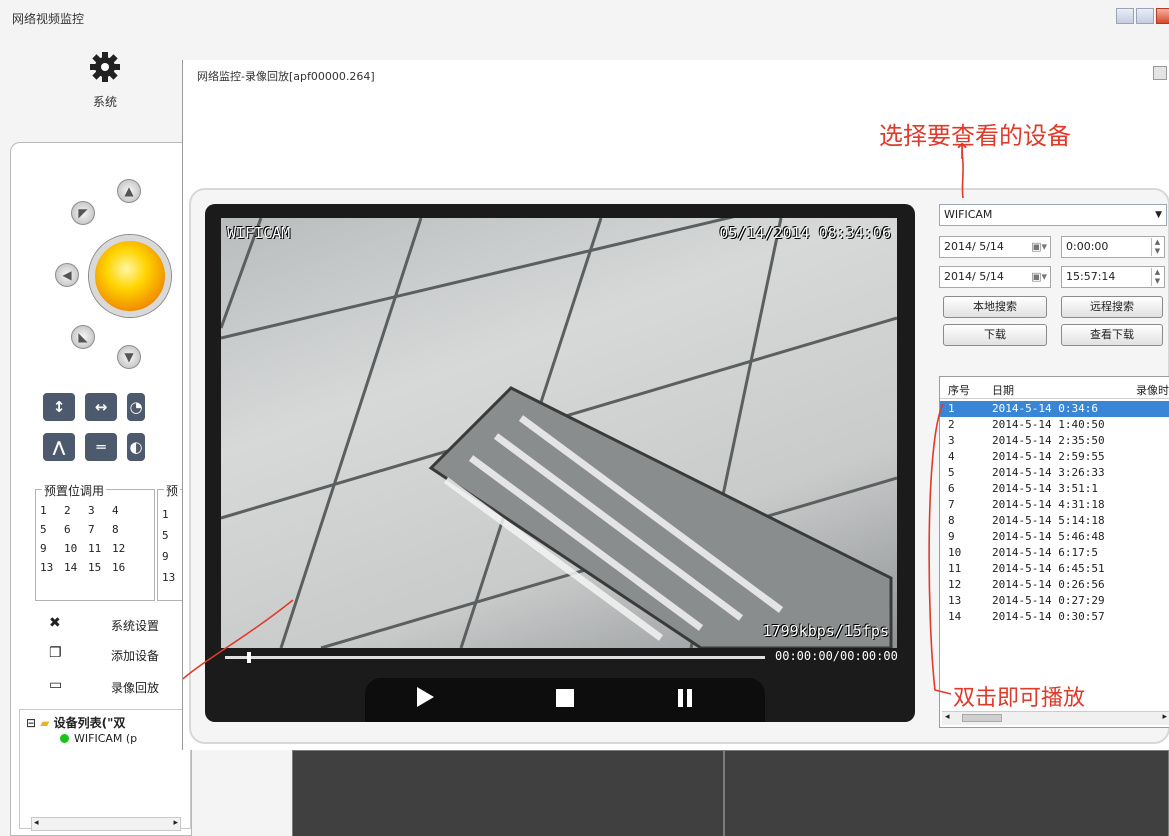  Describe the element at coordinates (1054, 473) in the screenshot. I see `record-row: 5 2014-5-14 3:26:33` at that location.